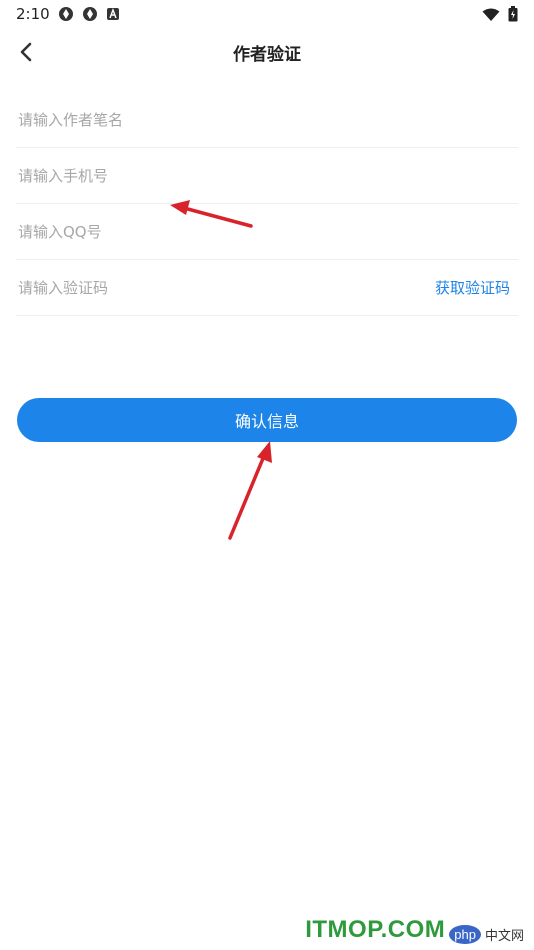 This screenshot has width=534, height=950. Describe the element at coordinates (250, 490) in the screenshot. I see `annotation-arrow-confirm` at that location.